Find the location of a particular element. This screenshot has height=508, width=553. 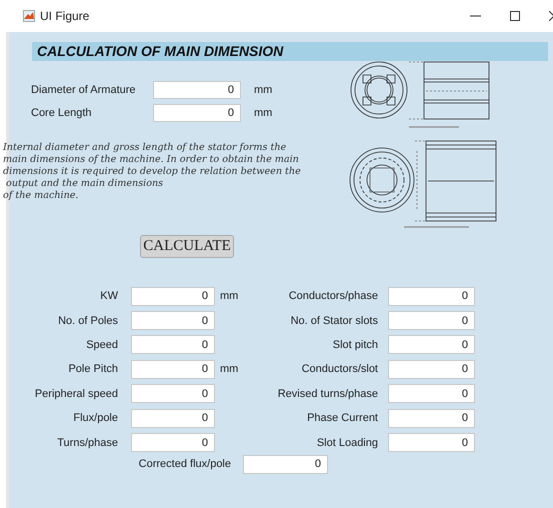

field-label: Turns/phase is located at coordinates (87, 442).